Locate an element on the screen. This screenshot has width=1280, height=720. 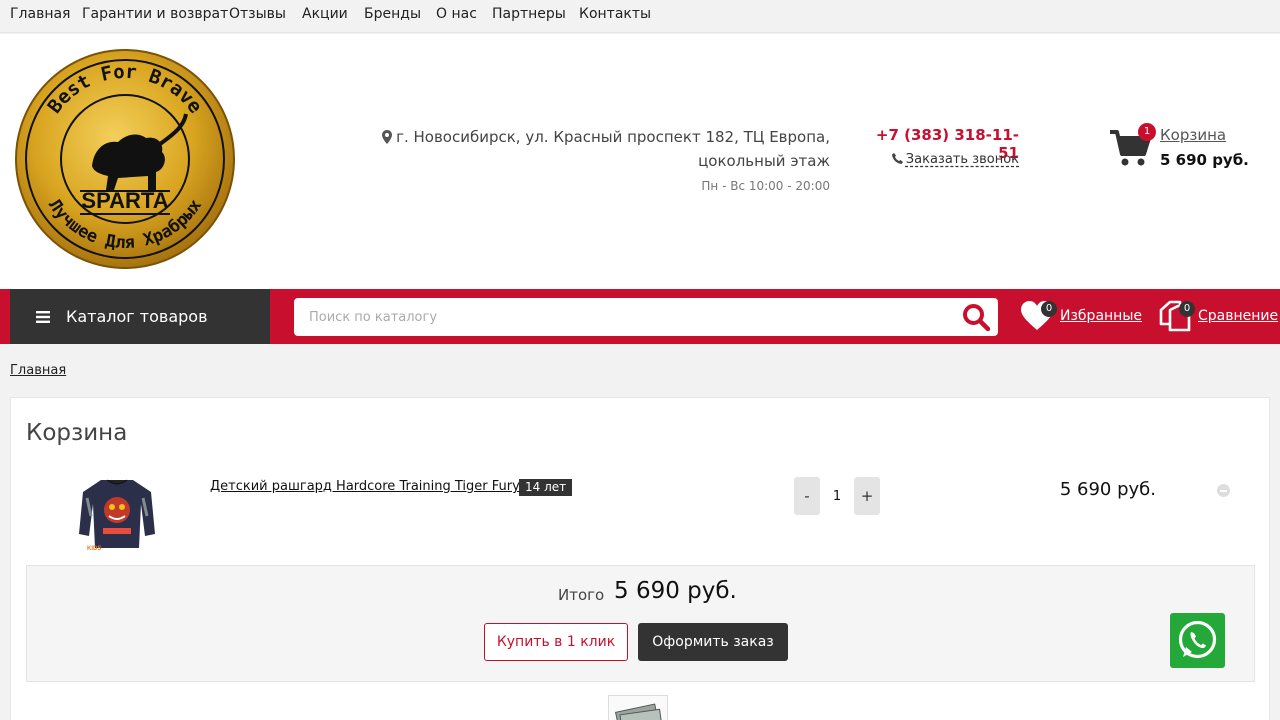
search-icon is located at coordinates (976, 317).